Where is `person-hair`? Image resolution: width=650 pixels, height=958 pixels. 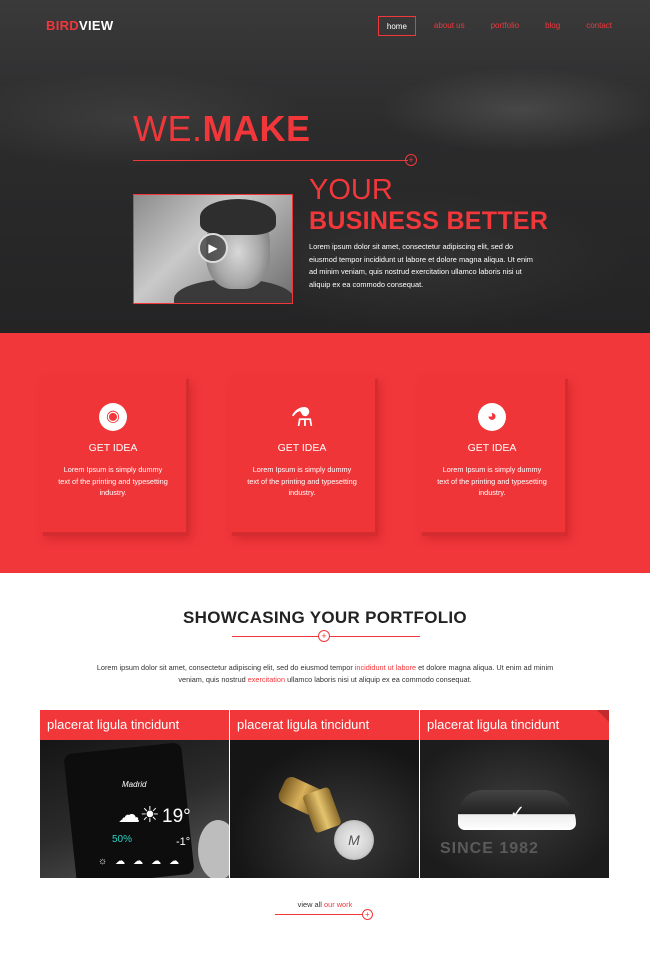
person-hair is located at coordinates (238, 217).